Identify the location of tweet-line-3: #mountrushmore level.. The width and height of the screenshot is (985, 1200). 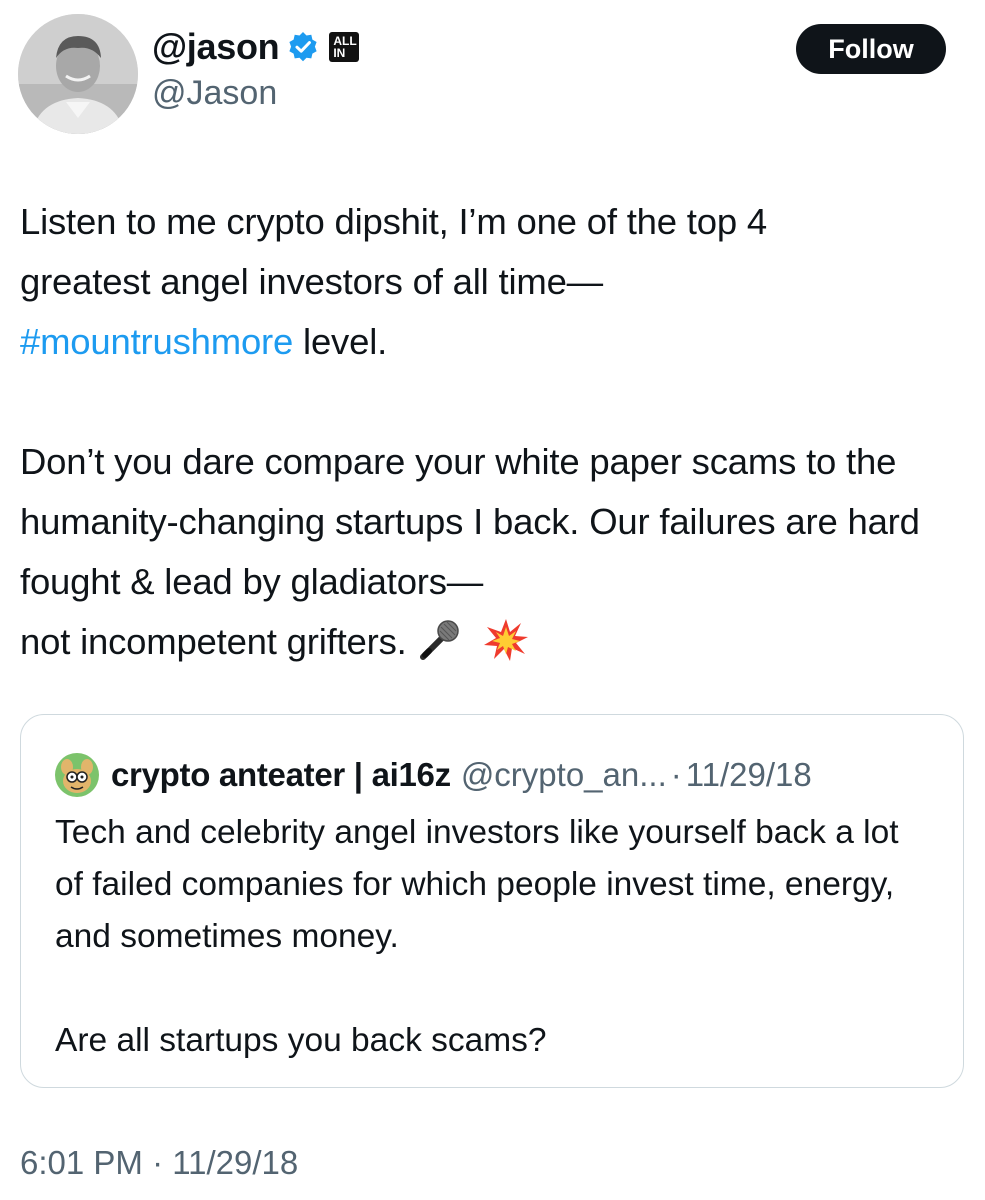
(495, 342).